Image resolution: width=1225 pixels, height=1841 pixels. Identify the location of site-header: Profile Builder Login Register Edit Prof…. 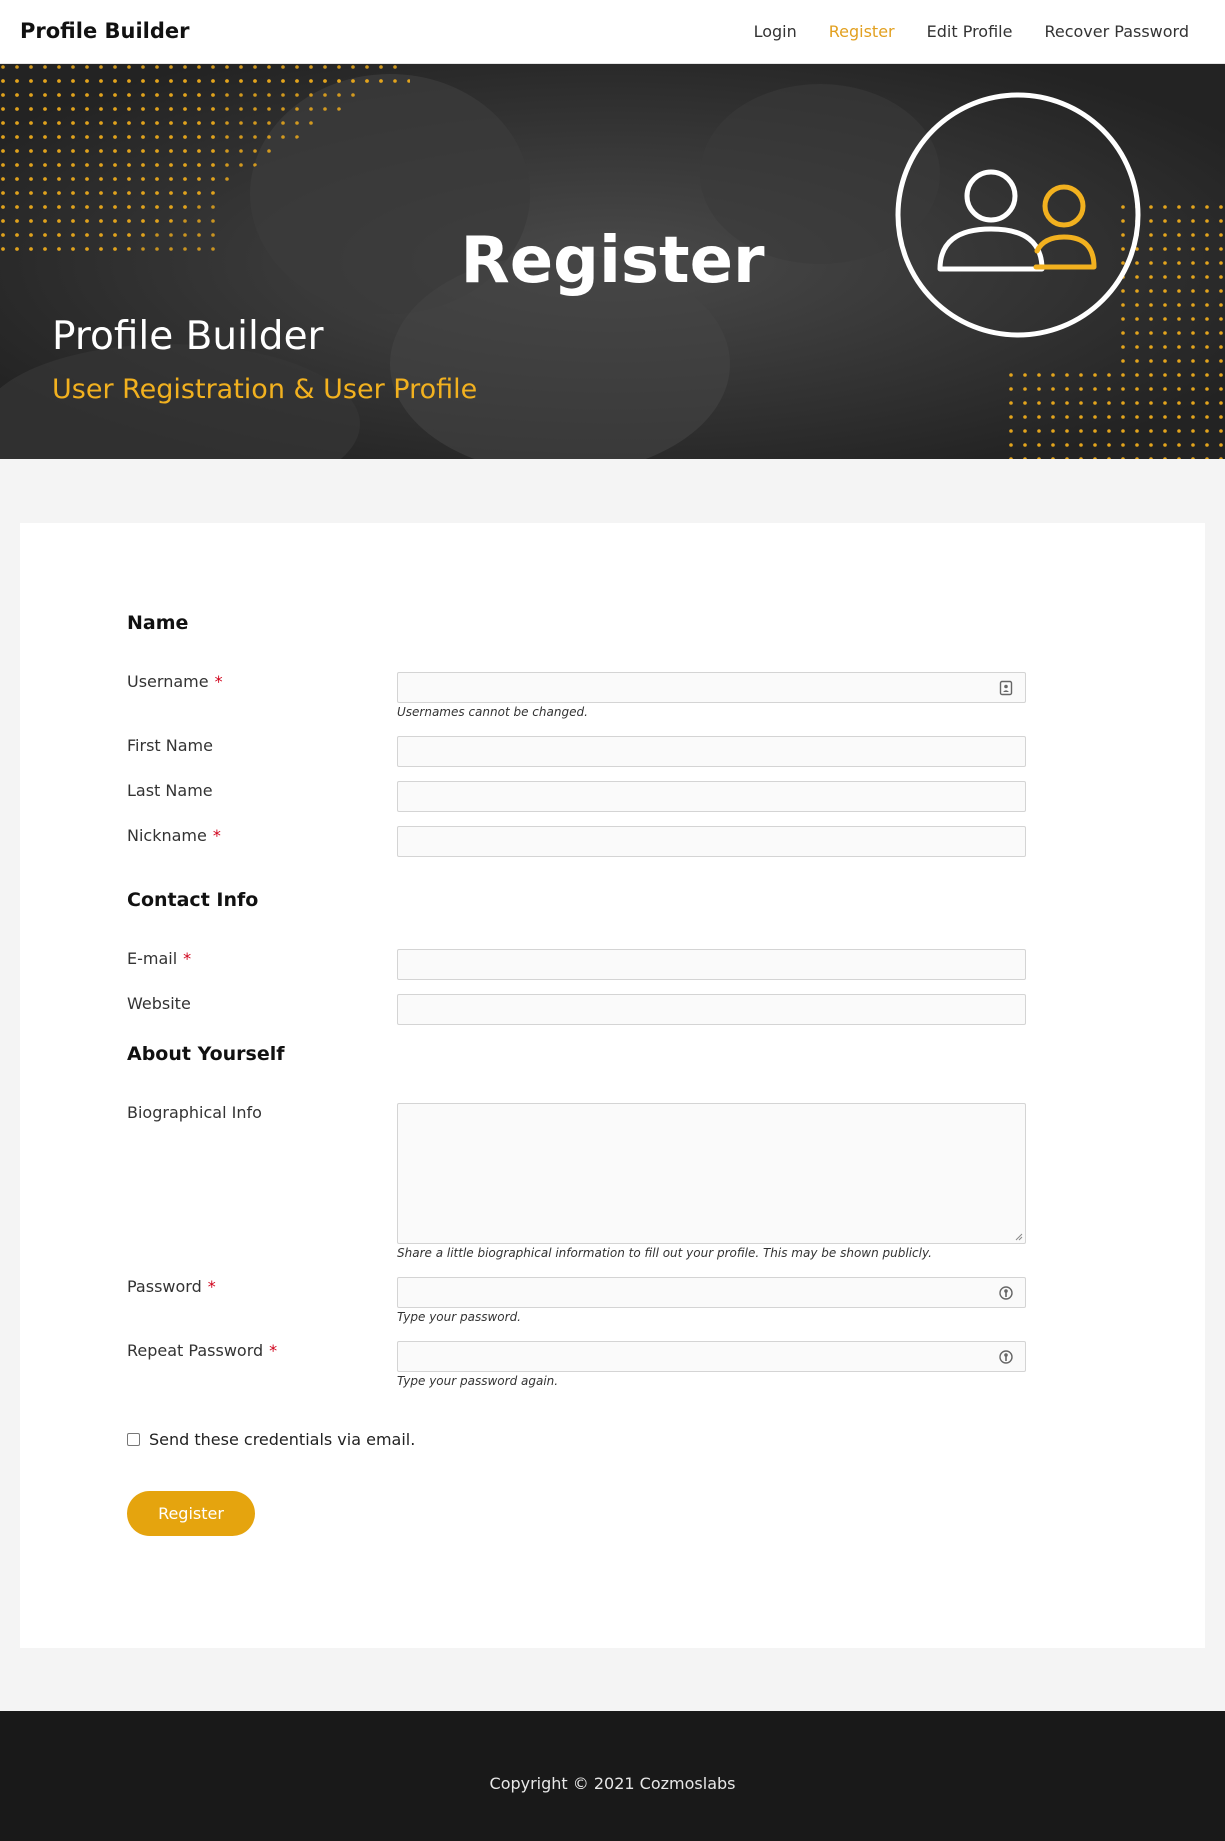
(612, 32).